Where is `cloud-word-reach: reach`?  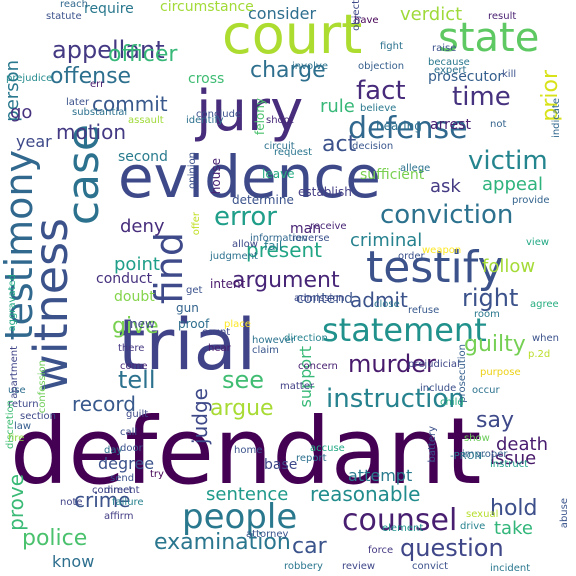
cloud-word-reach: reach is located at coordinates (74, 5).